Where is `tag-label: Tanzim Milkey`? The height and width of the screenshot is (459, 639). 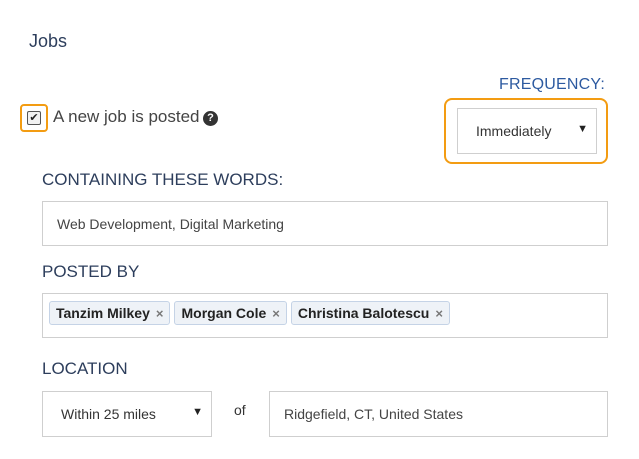 tag-label: Tanzim Milkey is located at coordinates (103, 313).